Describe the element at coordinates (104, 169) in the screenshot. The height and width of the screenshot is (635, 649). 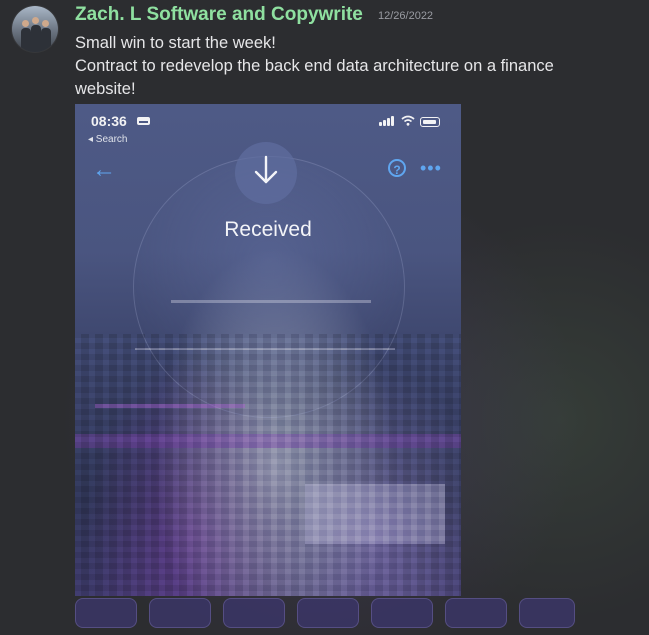
I see `back-arrow-icon: ←` at that location.